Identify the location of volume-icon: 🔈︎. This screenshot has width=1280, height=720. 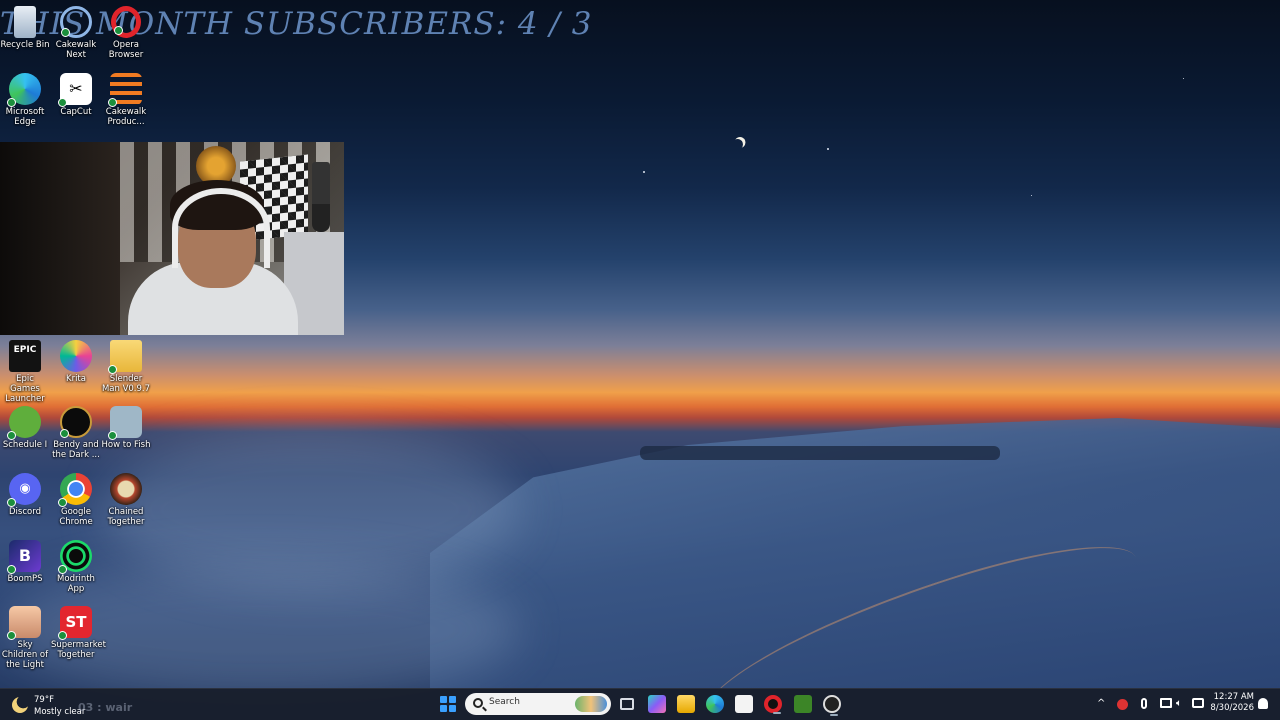
(1179, 704).